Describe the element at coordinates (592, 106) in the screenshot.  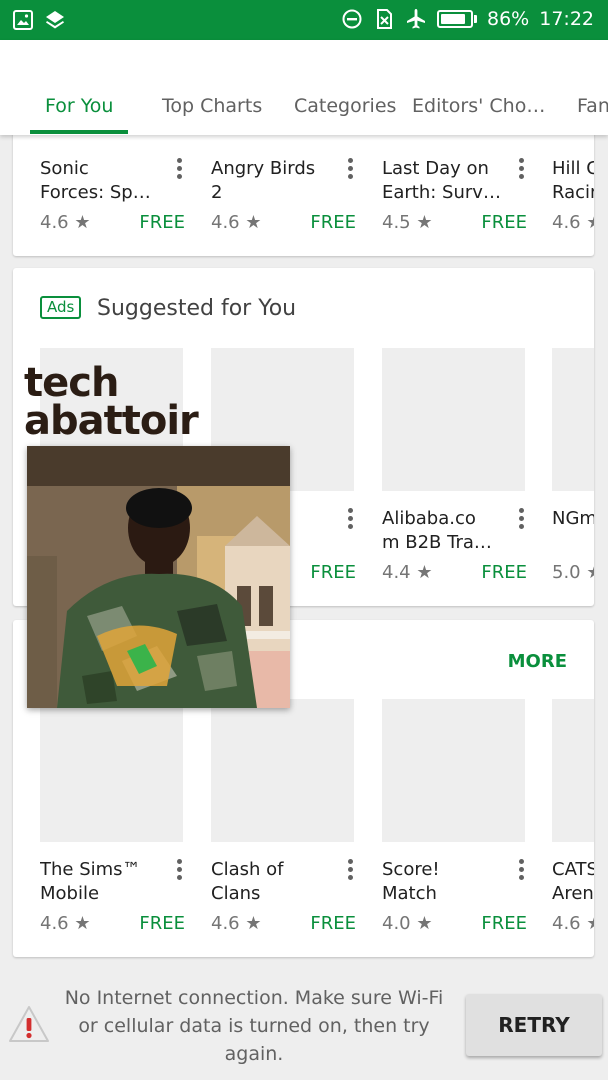
I see `tab-family: Fan` at that location.